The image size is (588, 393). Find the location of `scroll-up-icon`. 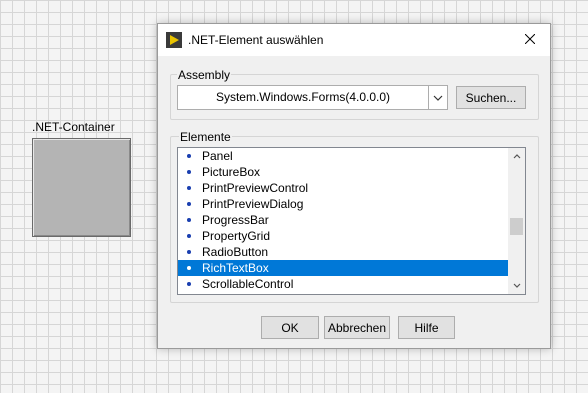

scroll-up-icon is located at coordinates (516, 156).